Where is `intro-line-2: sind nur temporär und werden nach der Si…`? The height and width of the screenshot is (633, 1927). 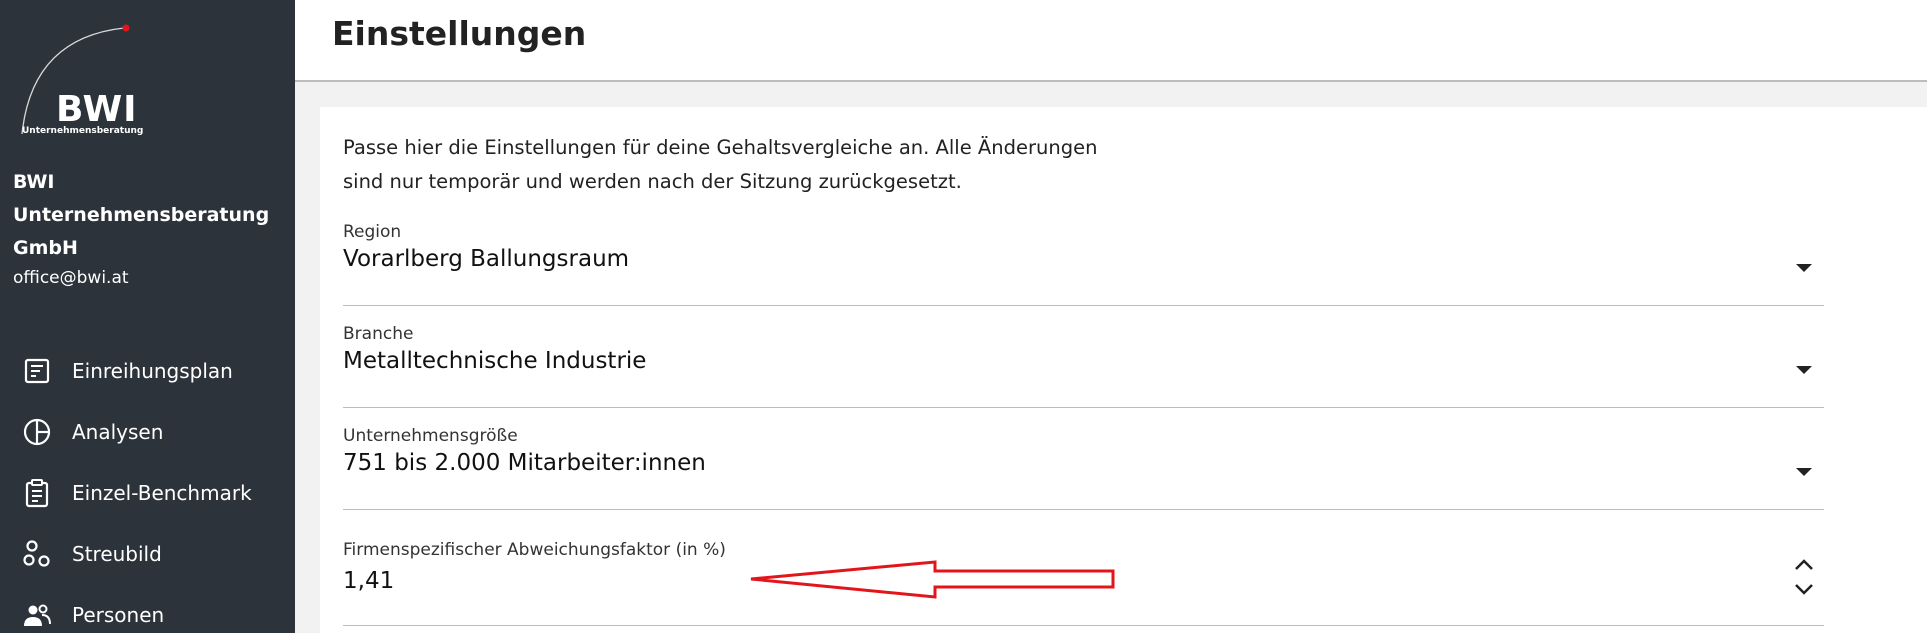
intro-line-2: sind nur temporär und werden nach der Si… is located at coordinates (652, 181).